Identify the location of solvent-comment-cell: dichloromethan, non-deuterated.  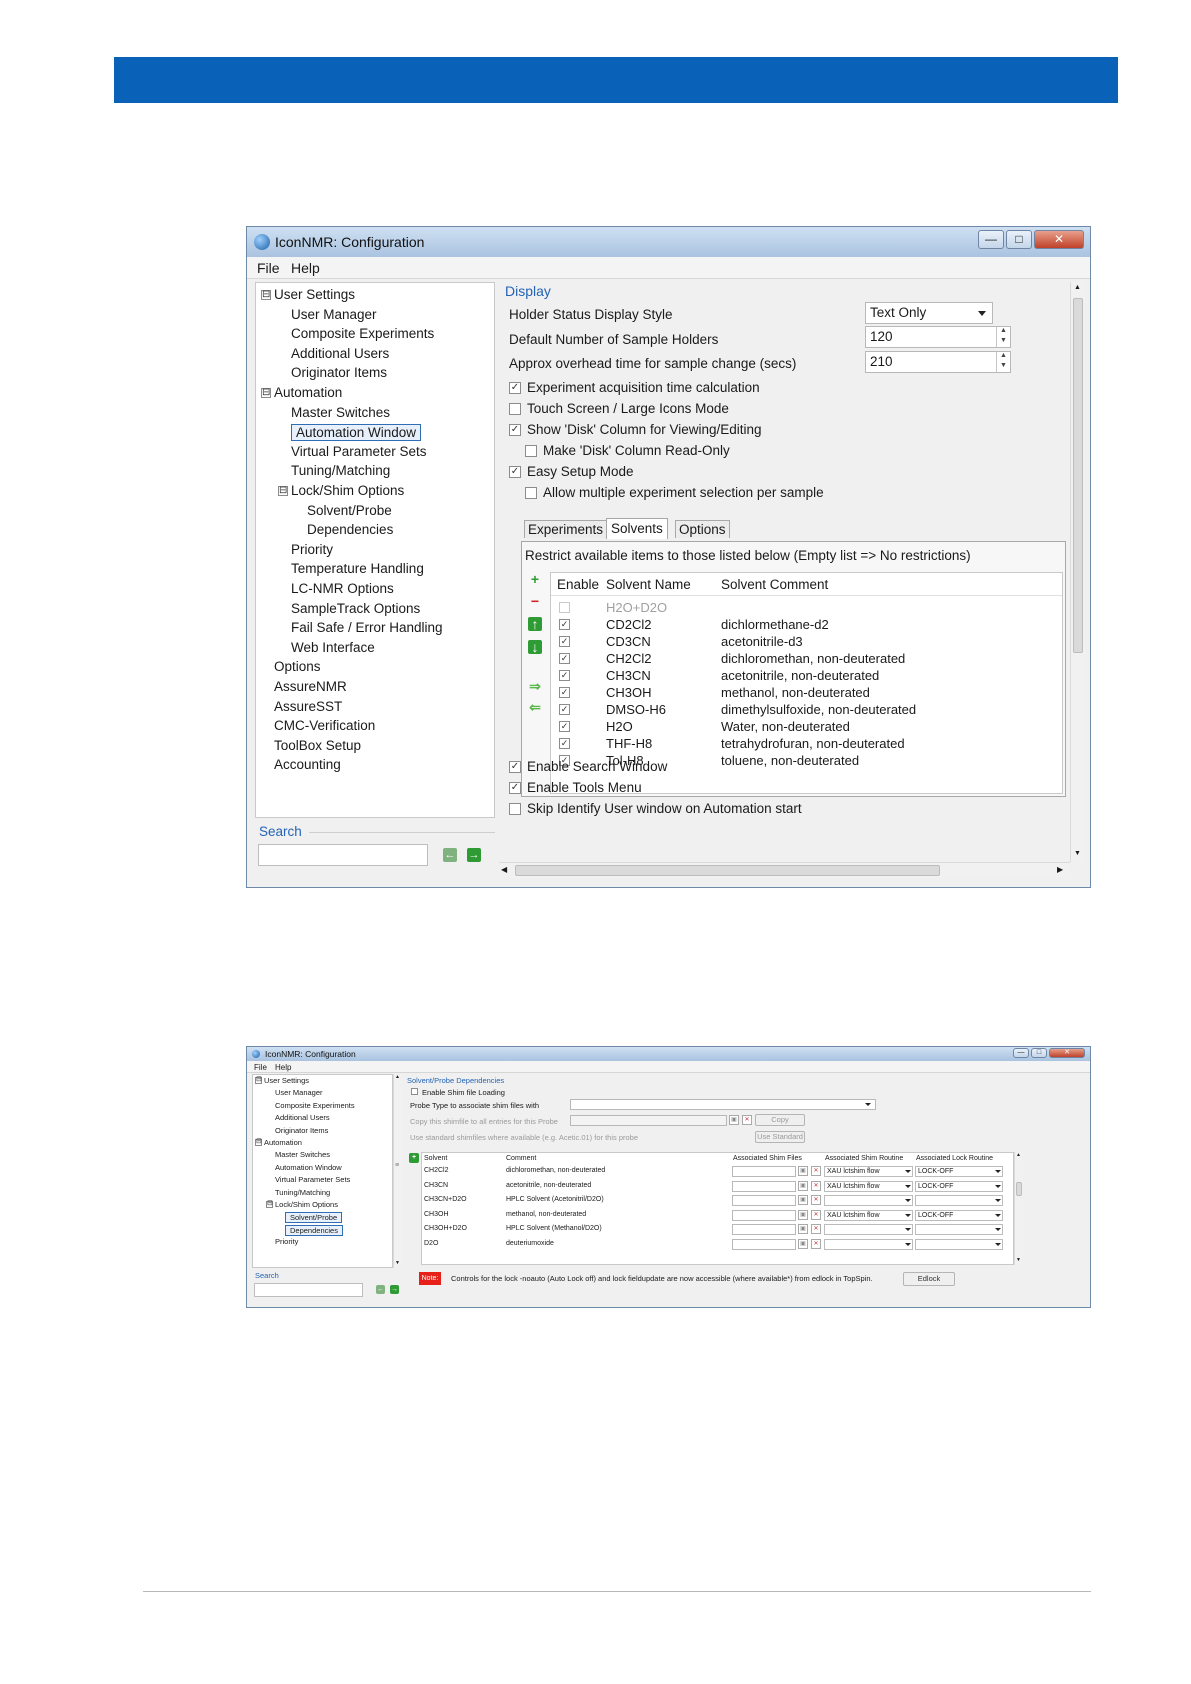
(813, 658).